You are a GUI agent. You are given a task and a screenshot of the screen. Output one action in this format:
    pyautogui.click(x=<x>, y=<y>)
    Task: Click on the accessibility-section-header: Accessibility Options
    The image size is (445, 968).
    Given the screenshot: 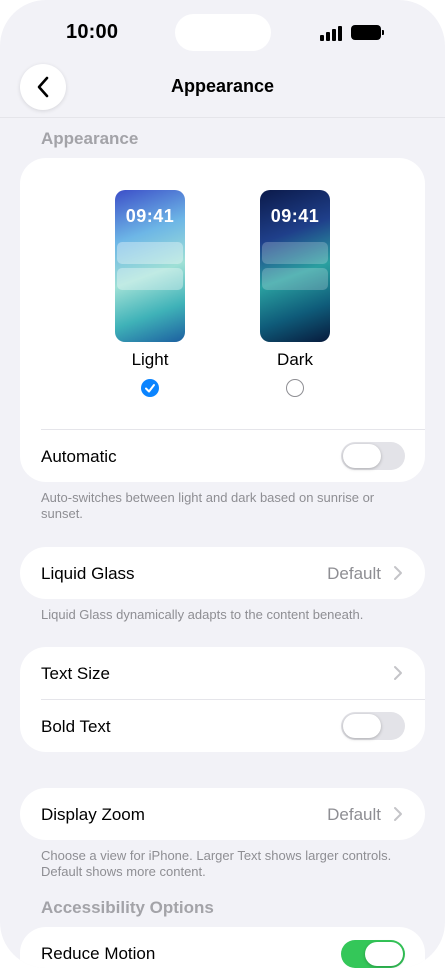 What is the action you would take?
    pyautogui.click(x=127, y=907)
    